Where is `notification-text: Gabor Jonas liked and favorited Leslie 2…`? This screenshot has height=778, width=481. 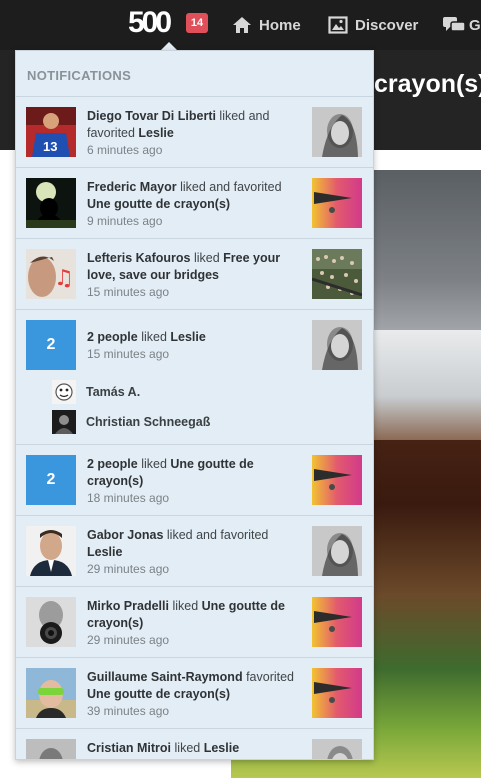 notification-text: Gabor Jonas liked and favorited Leslie 2… is located at coordinates (178, 552).